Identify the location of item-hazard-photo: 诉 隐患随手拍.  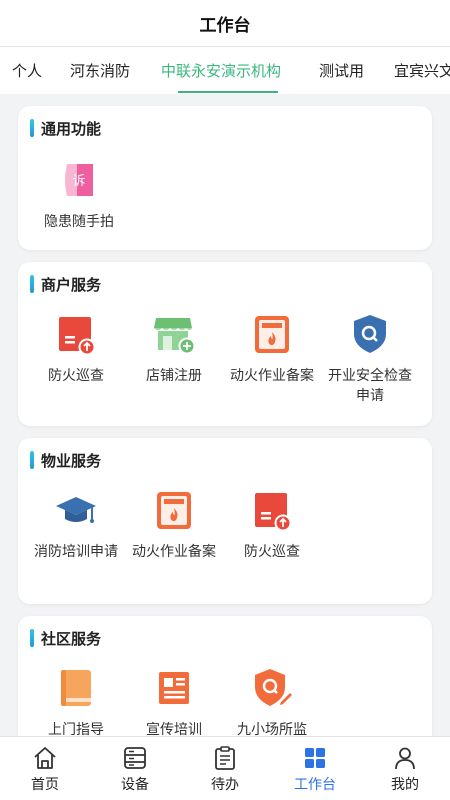
(79, 195).